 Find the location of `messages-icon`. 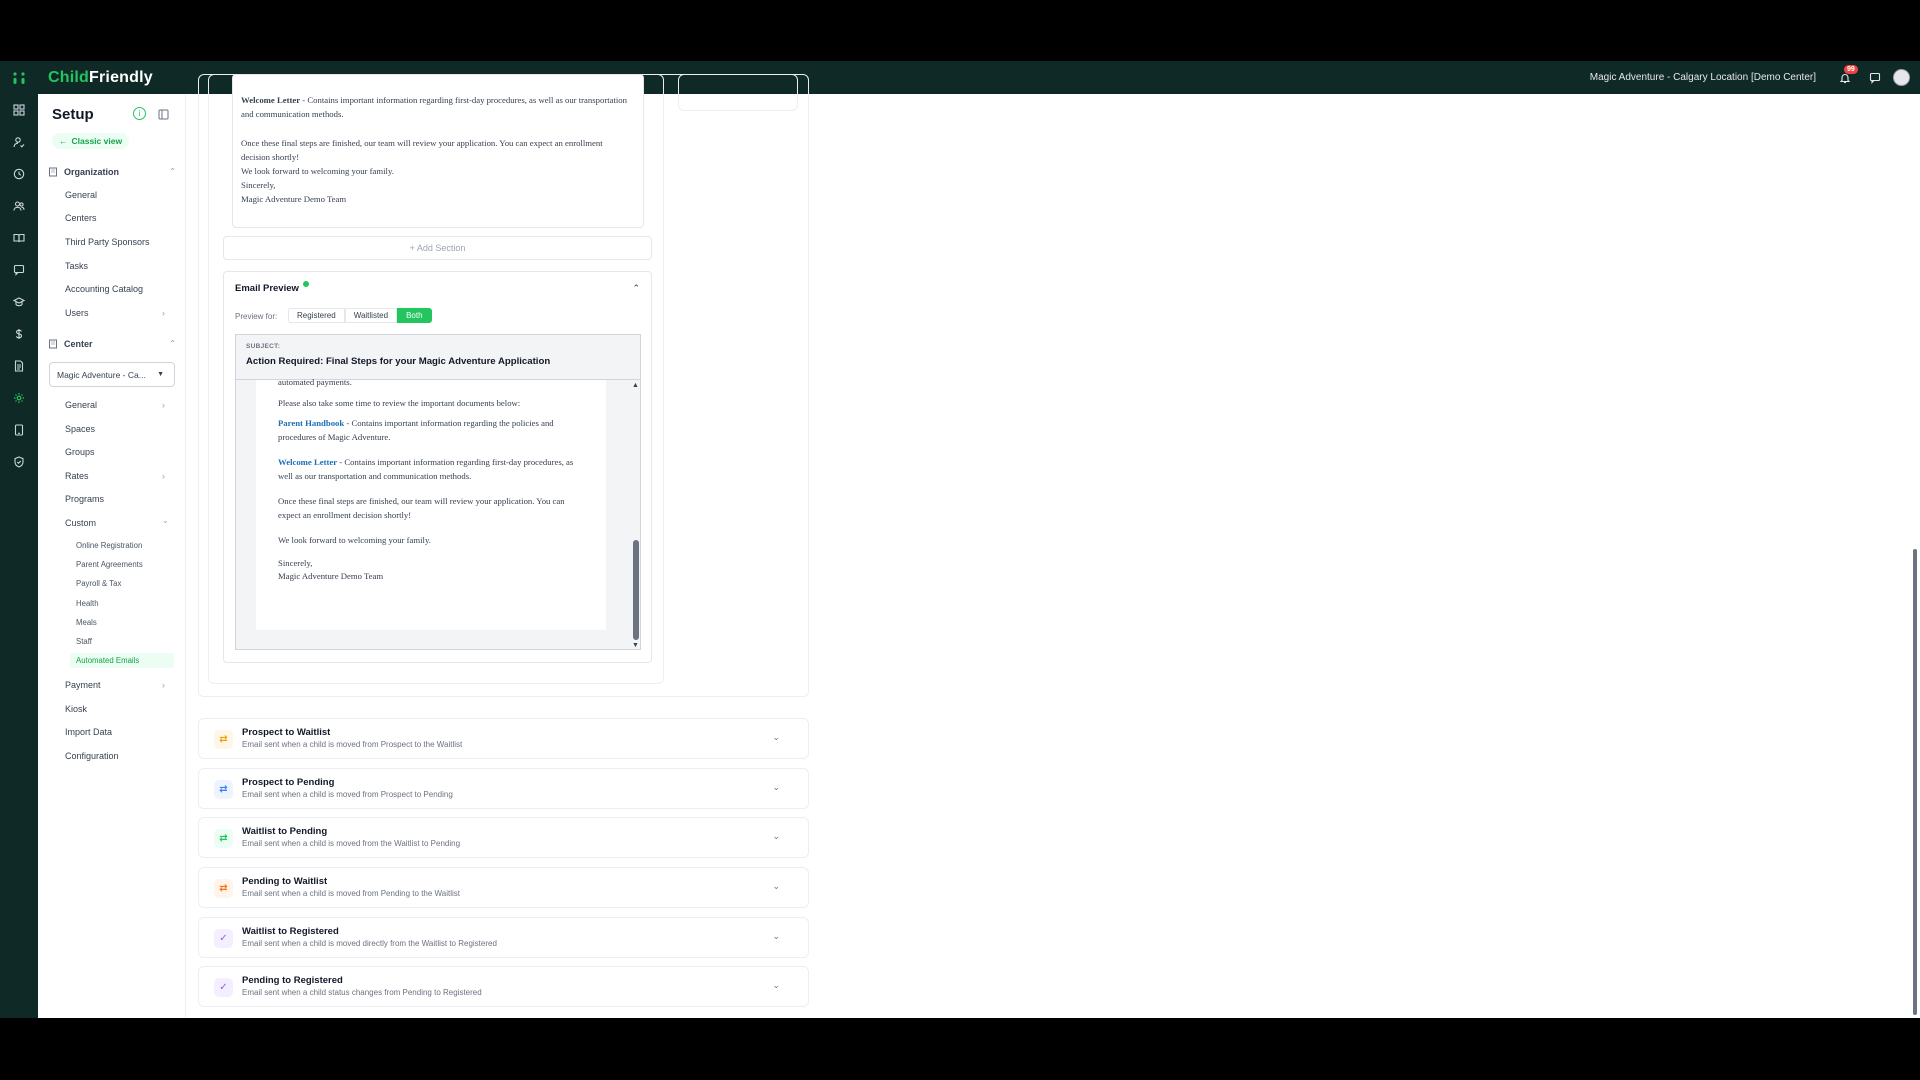

messages-icon is located at coordinates (1875, 77).